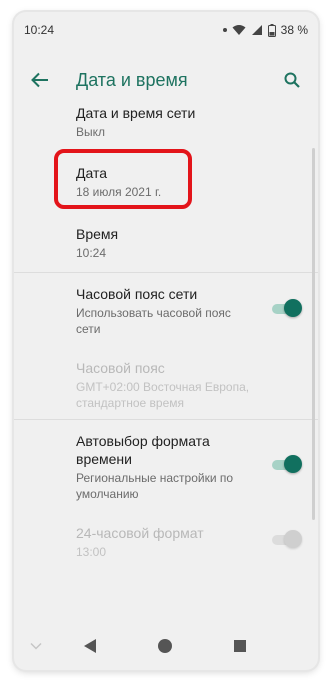  I want to click on page-title: Дата и время, so click(132, 79).